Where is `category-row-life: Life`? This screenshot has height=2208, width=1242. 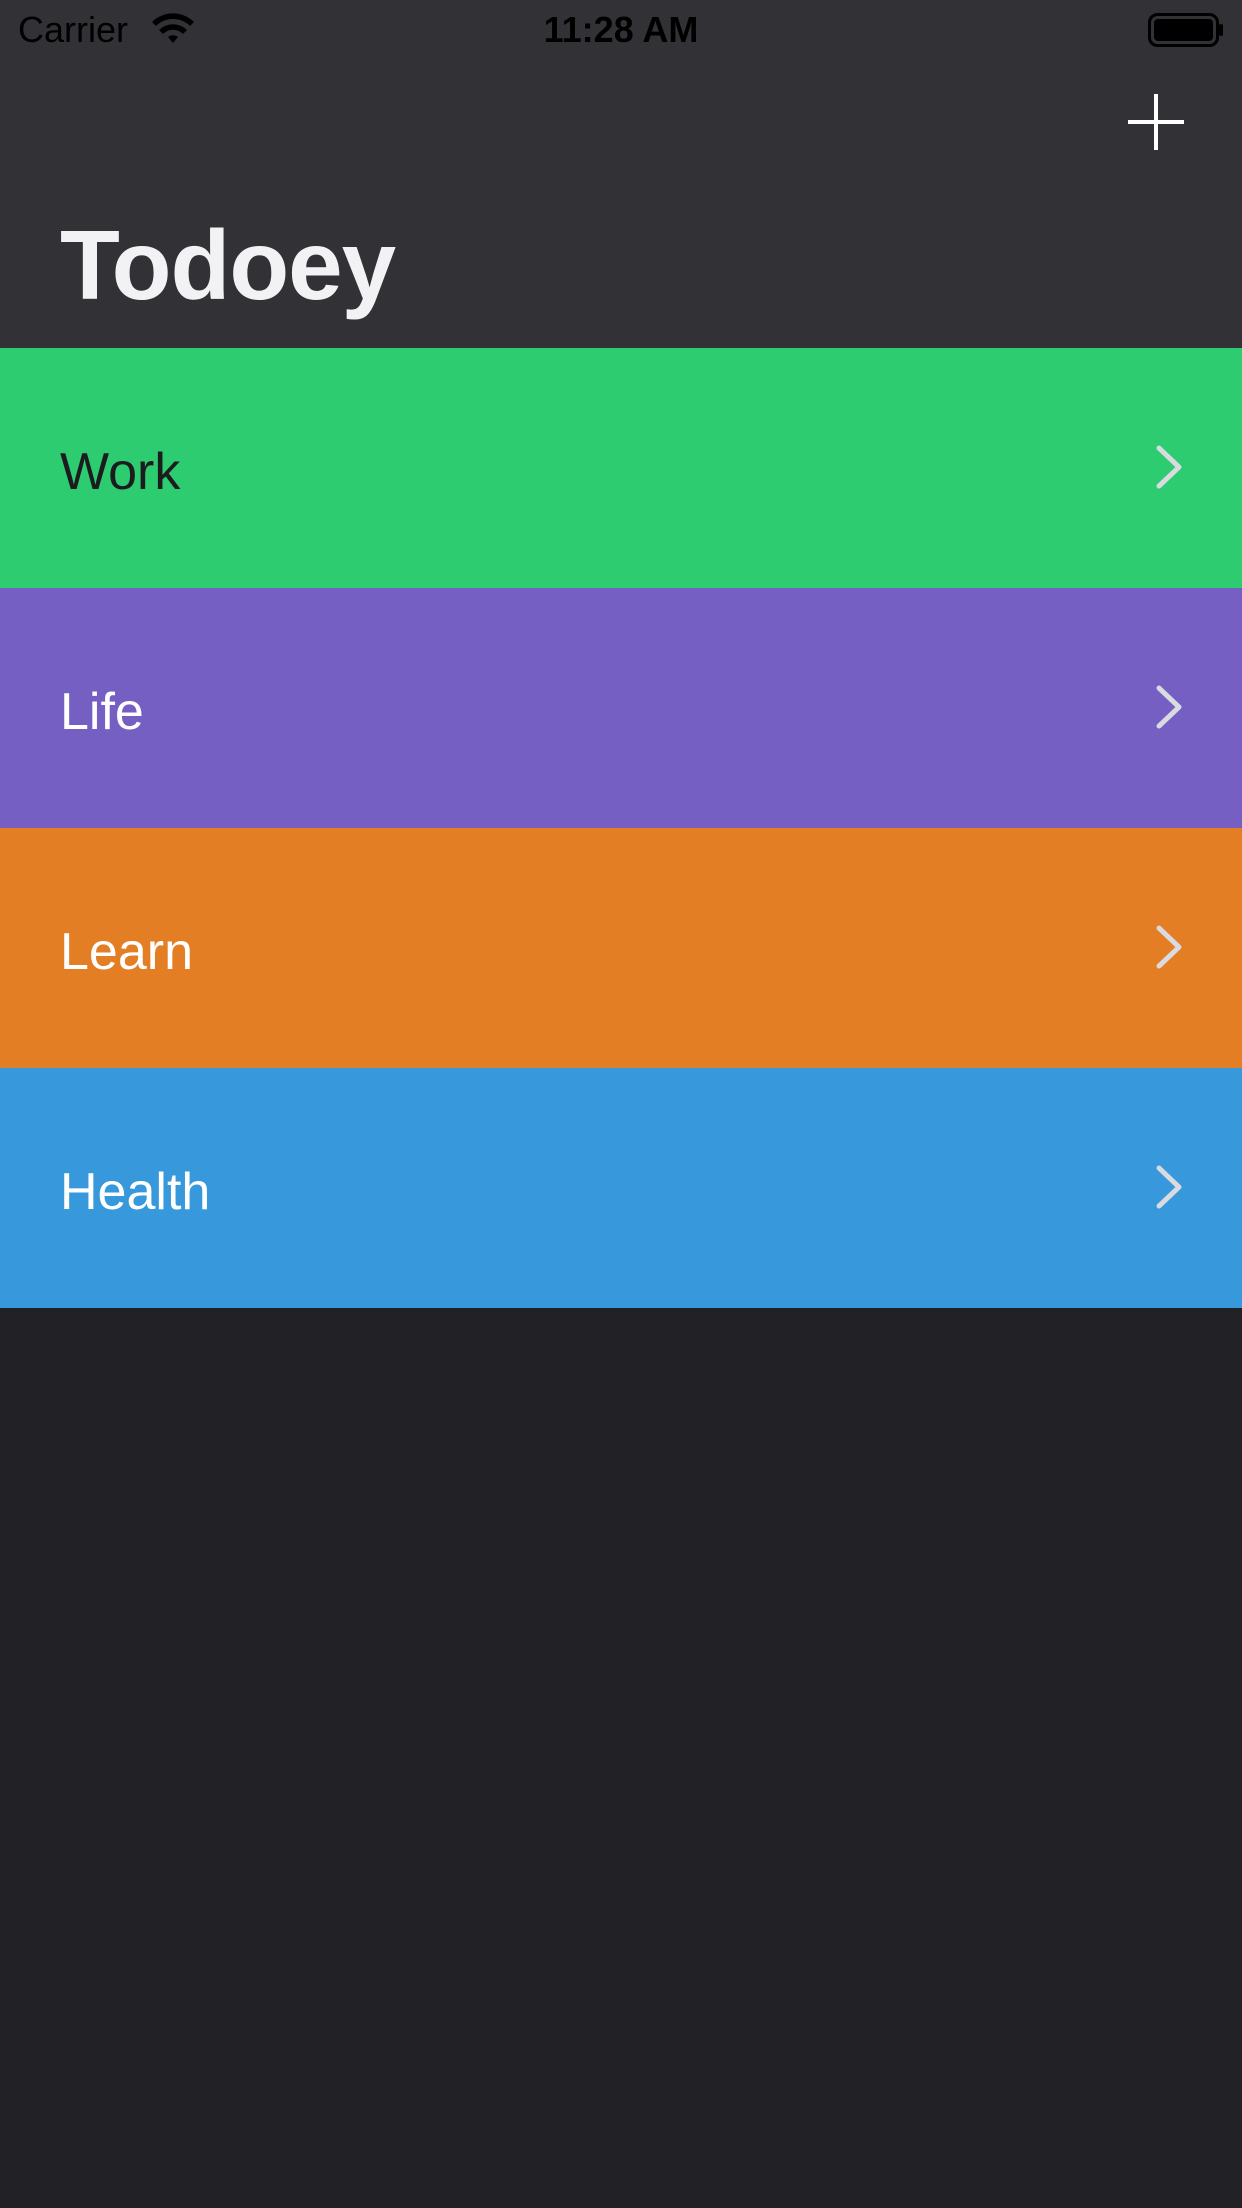 category-row-life: Life is located at coordinates (621, 708).